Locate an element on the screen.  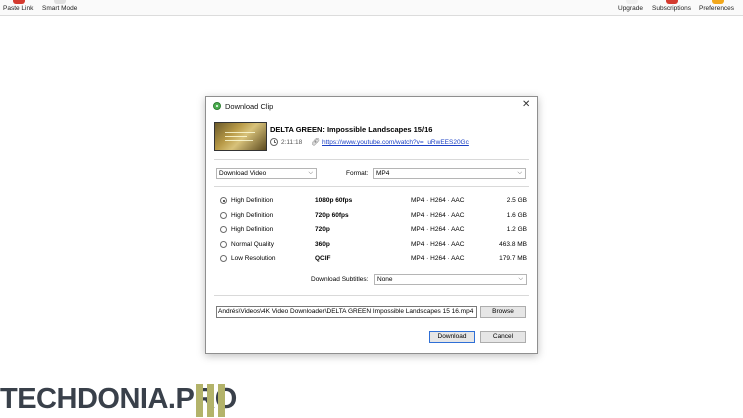
clock-icon is located at coordinates (274, 142).